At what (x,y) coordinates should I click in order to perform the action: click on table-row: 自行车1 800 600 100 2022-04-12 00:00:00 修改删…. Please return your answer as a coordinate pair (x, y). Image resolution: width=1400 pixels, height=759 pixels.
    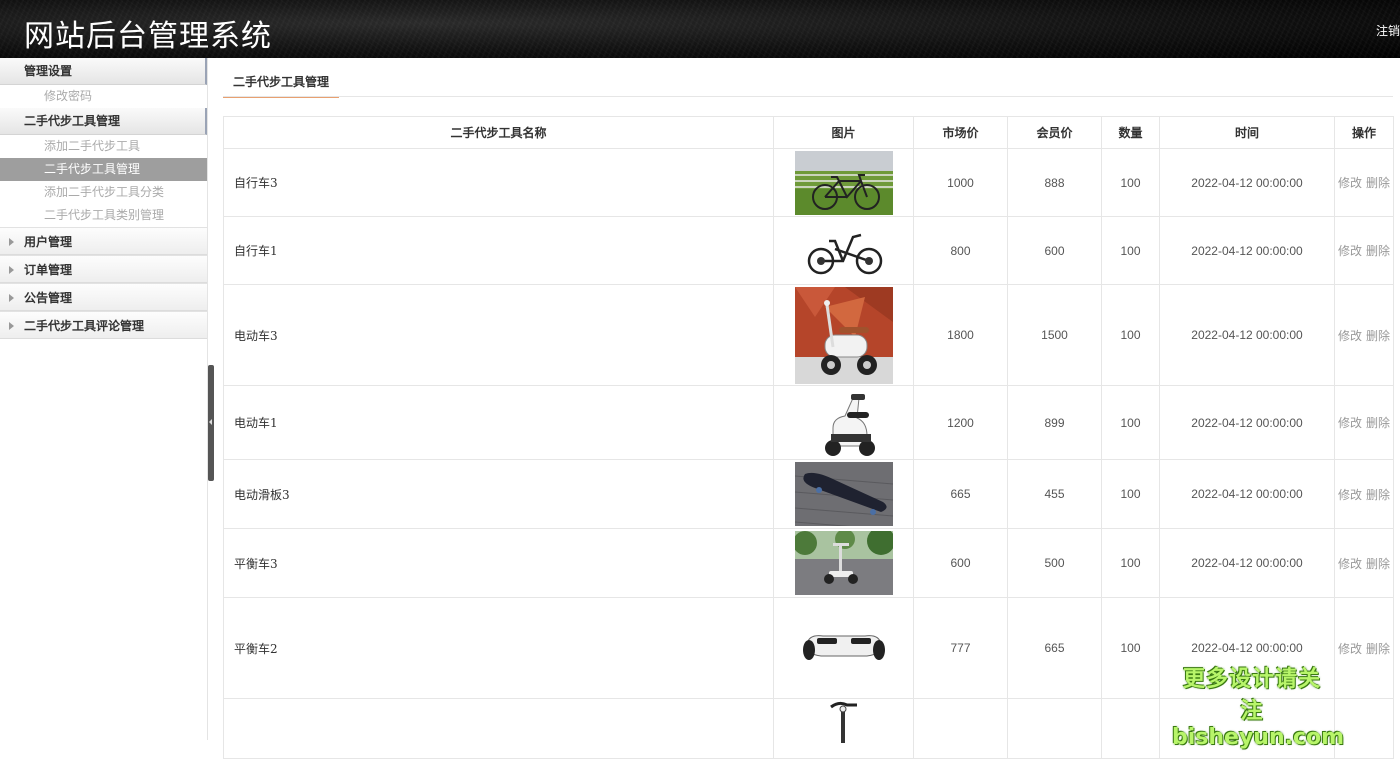
    Looking at the image, I should click on (808, 250).